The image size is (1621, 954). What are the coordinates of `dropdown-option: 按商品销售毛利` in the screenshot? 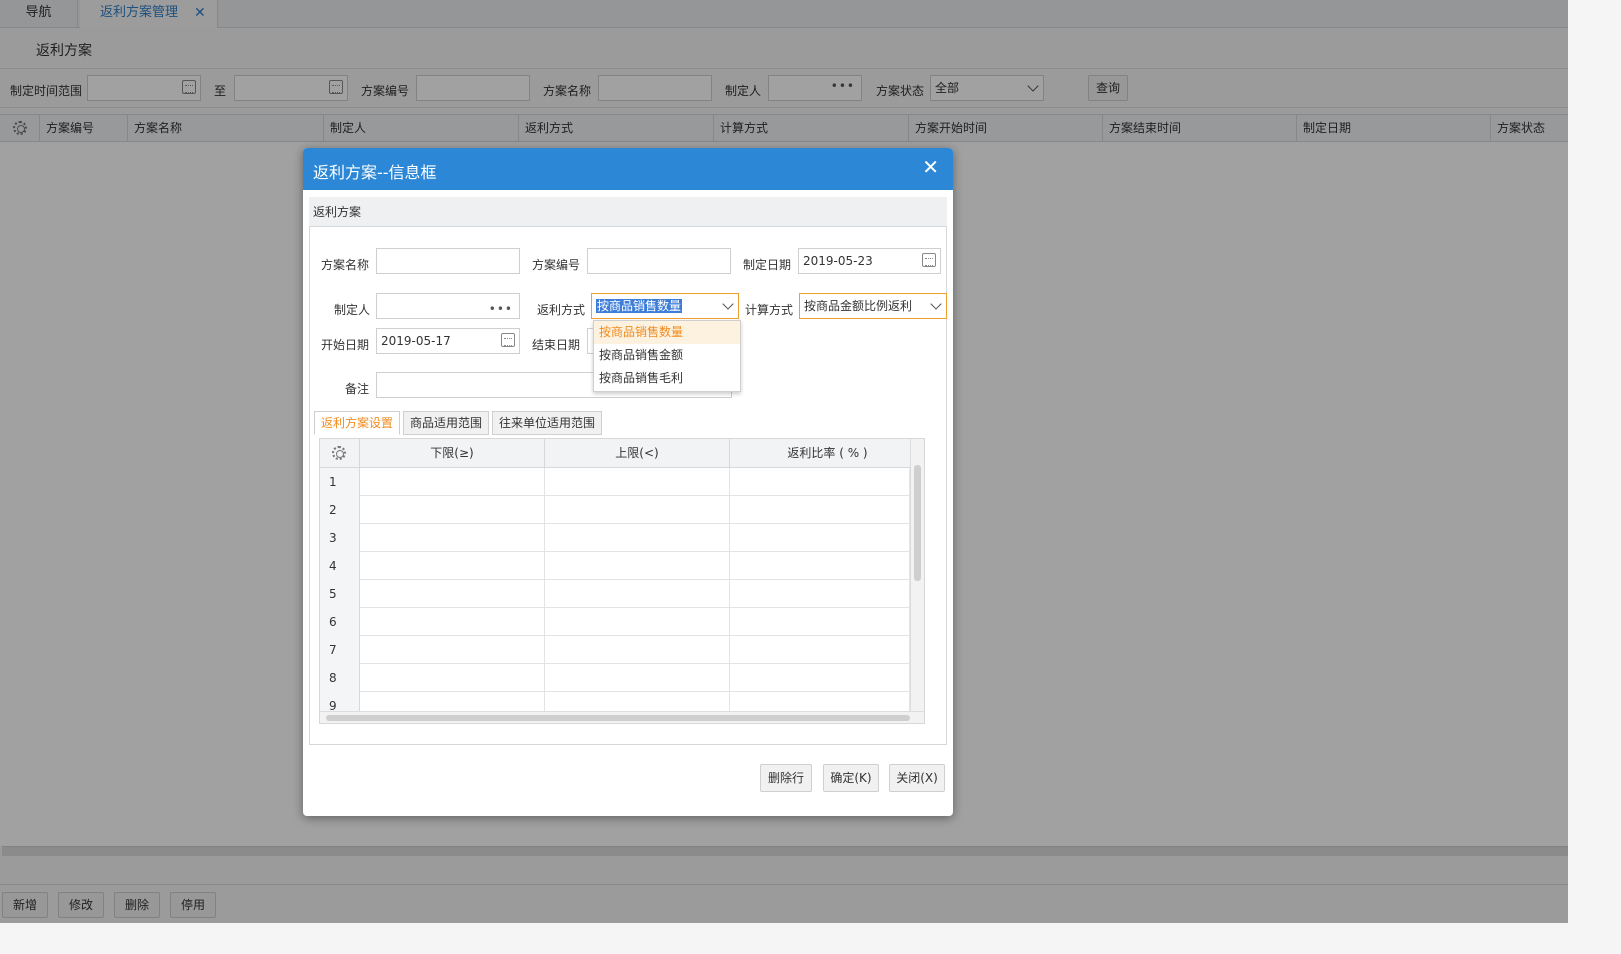 It's located at (667, 378).